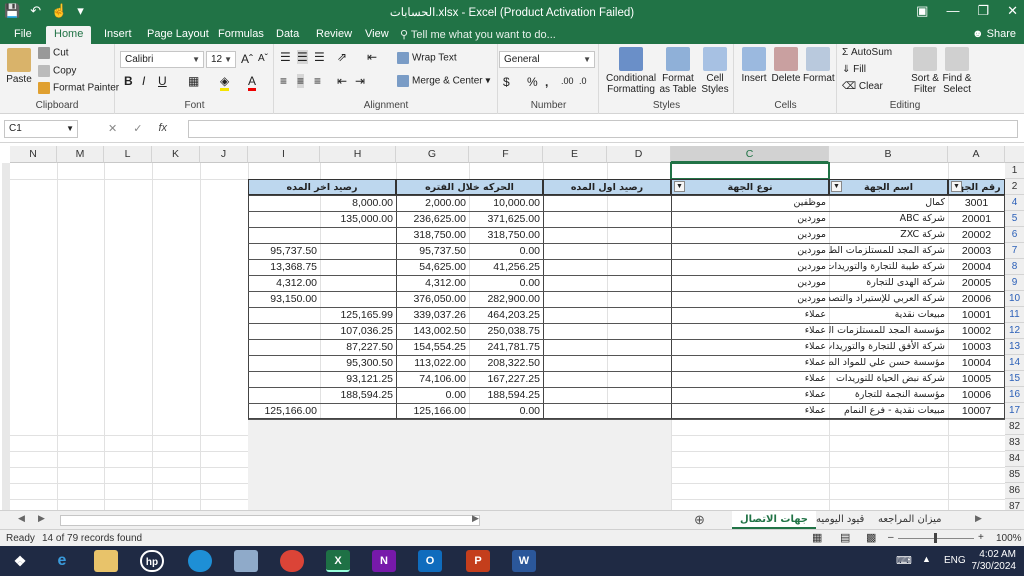  What do you see at coordinates (270, 520) in the screenshot?
I see `horizontal-scrollbar` at bounding box center [270, 520].